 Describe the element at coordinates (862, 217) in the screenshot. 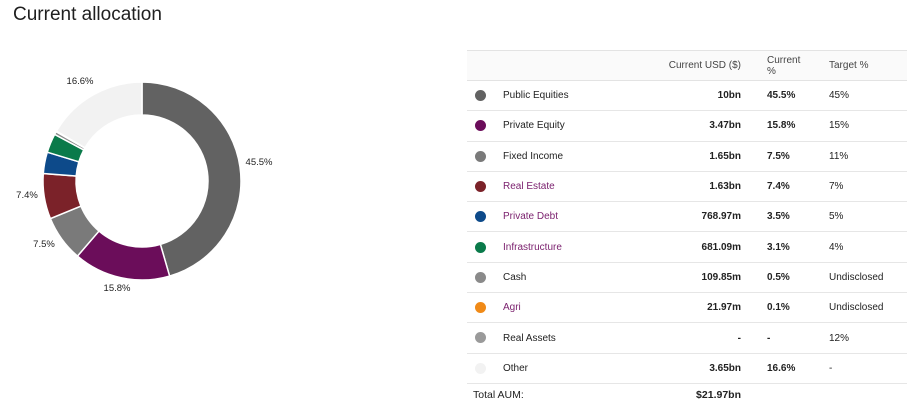

I see `row-target-pct: 5%` at that location.